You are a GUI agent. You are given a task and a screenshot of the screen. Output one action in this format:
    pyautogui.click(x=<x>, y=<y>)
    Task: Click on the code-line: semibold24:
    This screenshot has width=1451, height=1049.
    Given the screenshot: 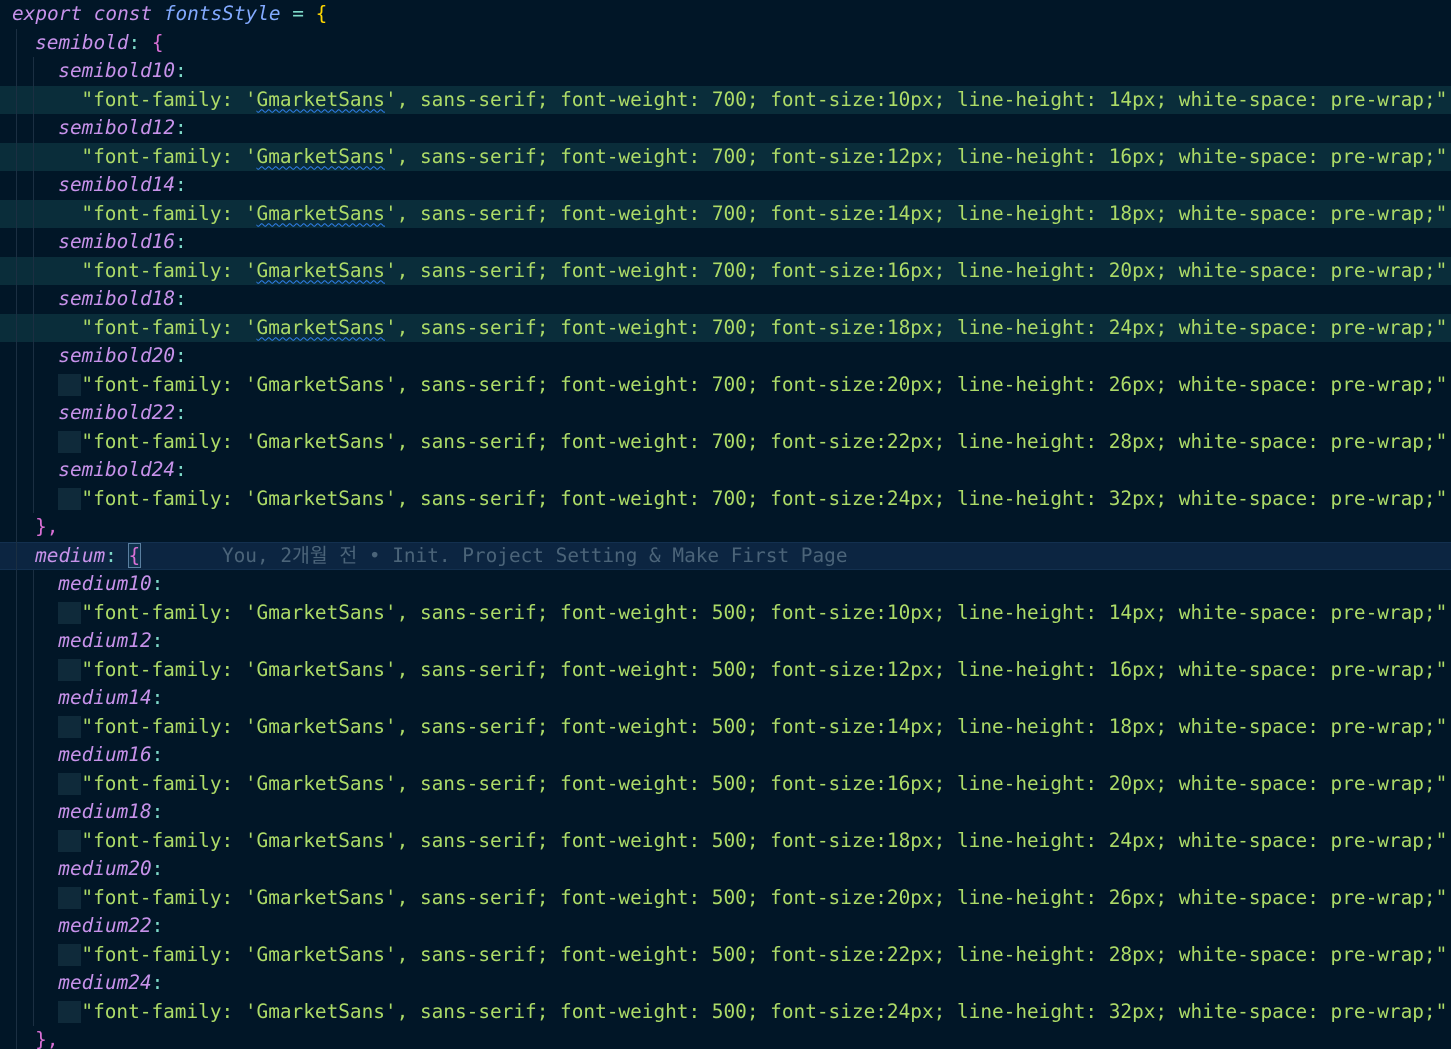 What is the action you would take?
    pyautogui.click(x=725, y=470)
    